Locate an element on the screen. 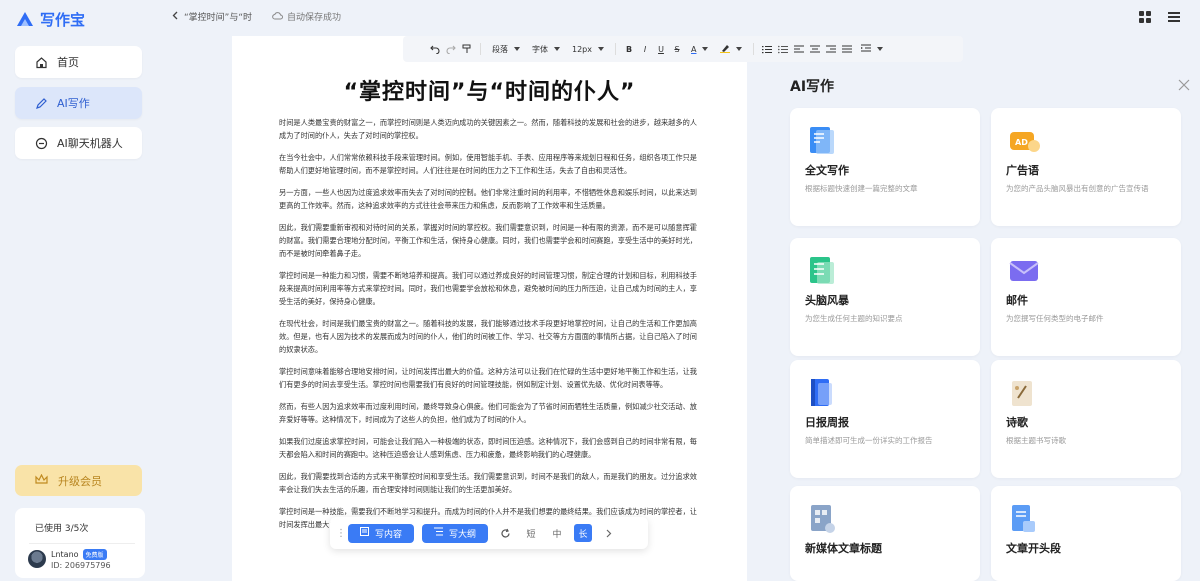 Image resolution: width=1200 pixels, height=581 pixels. panel-title: AI写作 is located at coordinates (812, 87).